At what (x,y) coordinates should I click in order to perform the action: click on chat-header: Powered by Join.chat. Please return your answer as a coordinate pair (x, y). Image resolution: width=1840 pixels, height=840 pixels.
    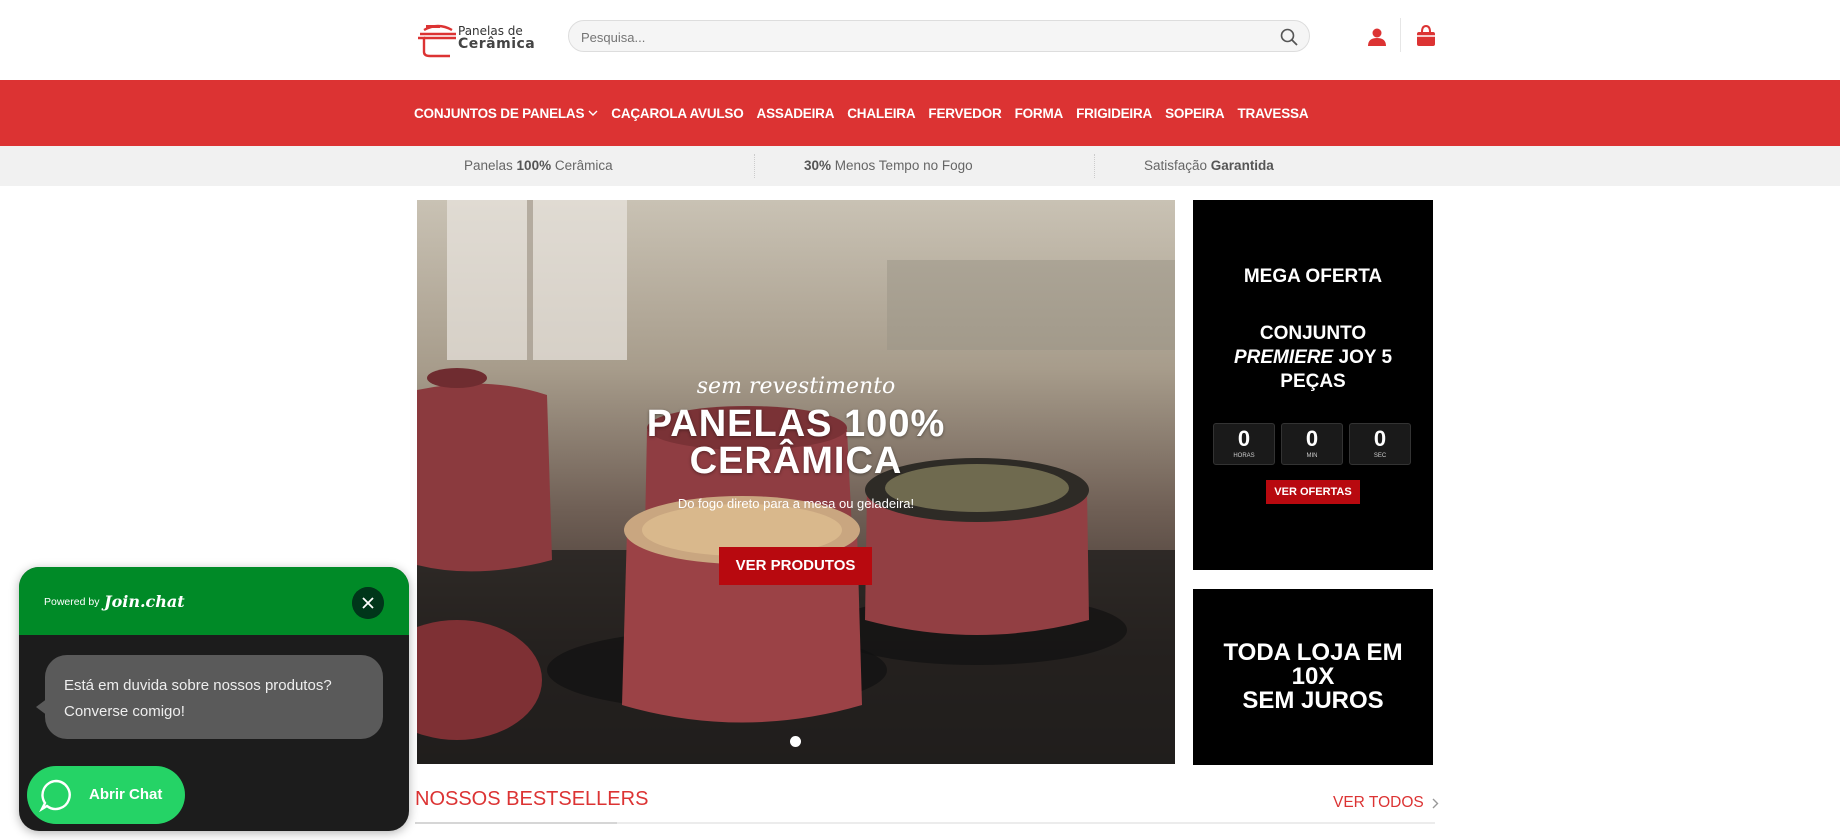
    Looking at the image, I should click on (214, 601).